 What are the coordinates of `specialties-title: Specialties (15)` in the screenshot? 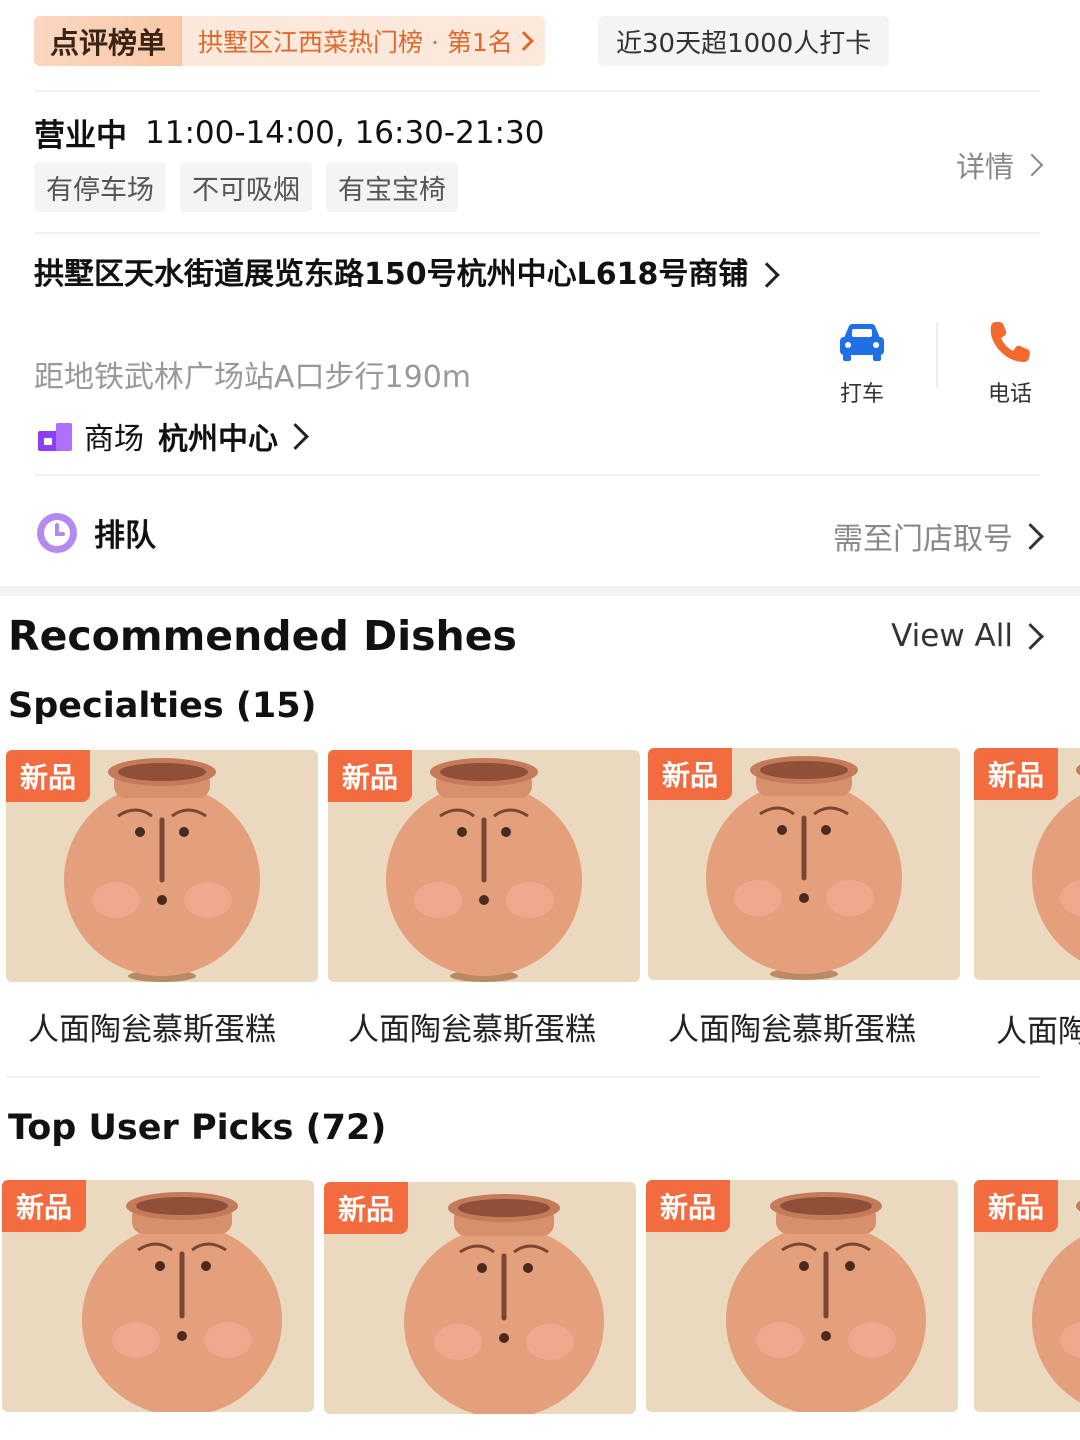 It's located at (162, 706).